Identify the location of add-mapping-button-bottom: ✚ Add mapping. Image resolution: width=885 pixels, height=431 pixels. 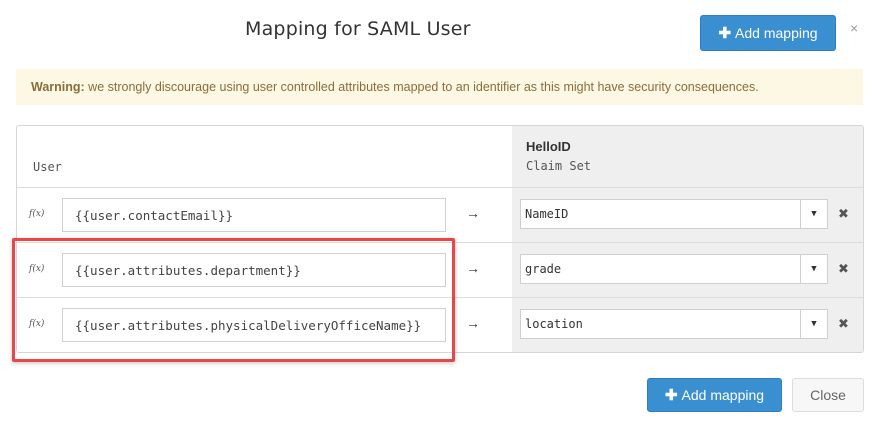
(714, 395).